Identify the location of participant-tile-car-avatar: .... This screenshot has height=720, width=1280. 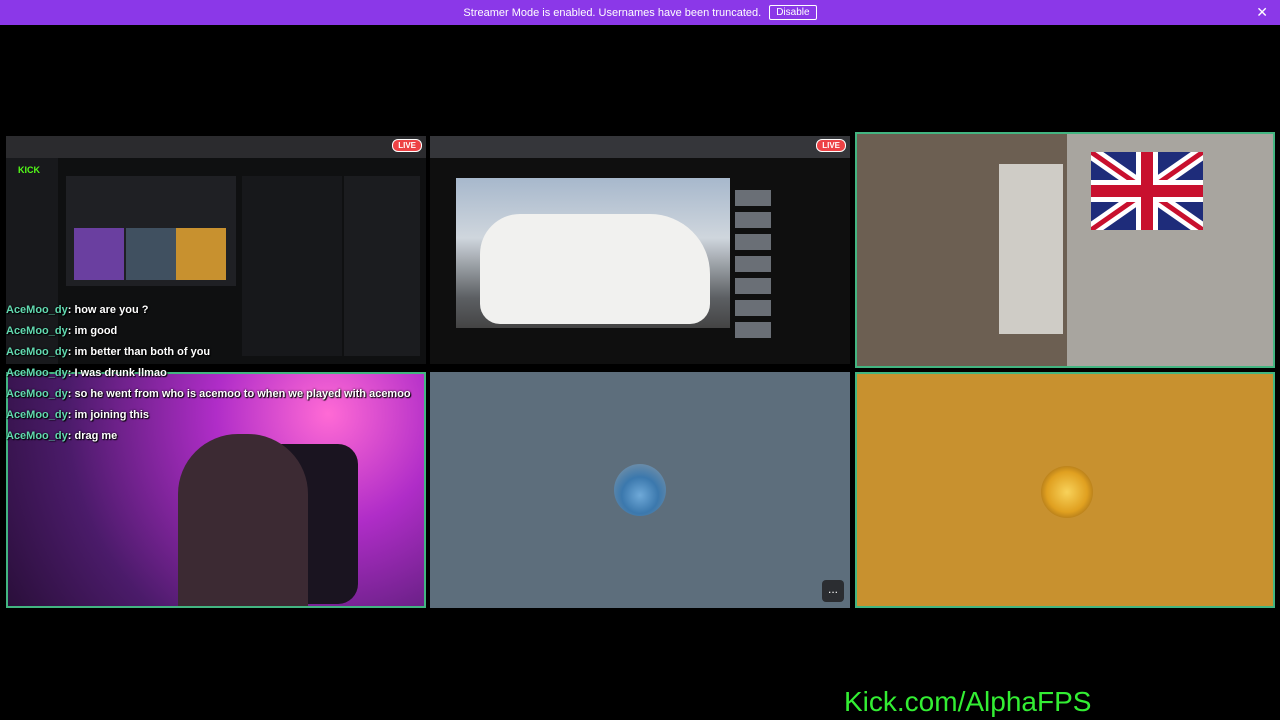
(640, 490).